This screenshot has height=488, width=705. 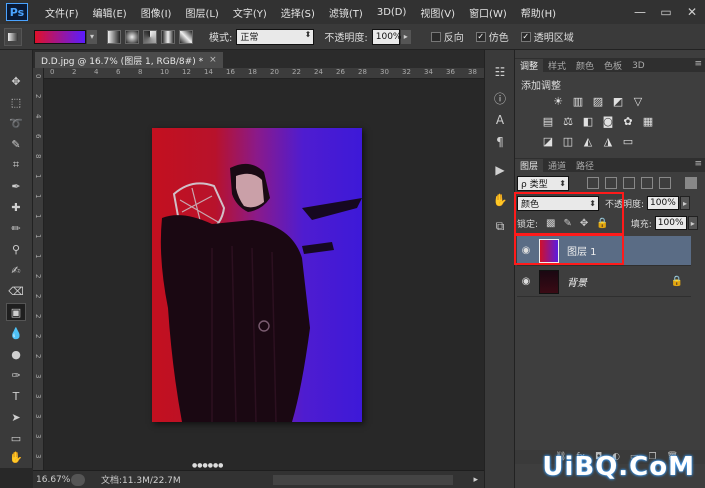 What do you see at coordinates (593, 183) in the screenshot?
I see `pixel-filter-icon` at bounding box center [593, 183].